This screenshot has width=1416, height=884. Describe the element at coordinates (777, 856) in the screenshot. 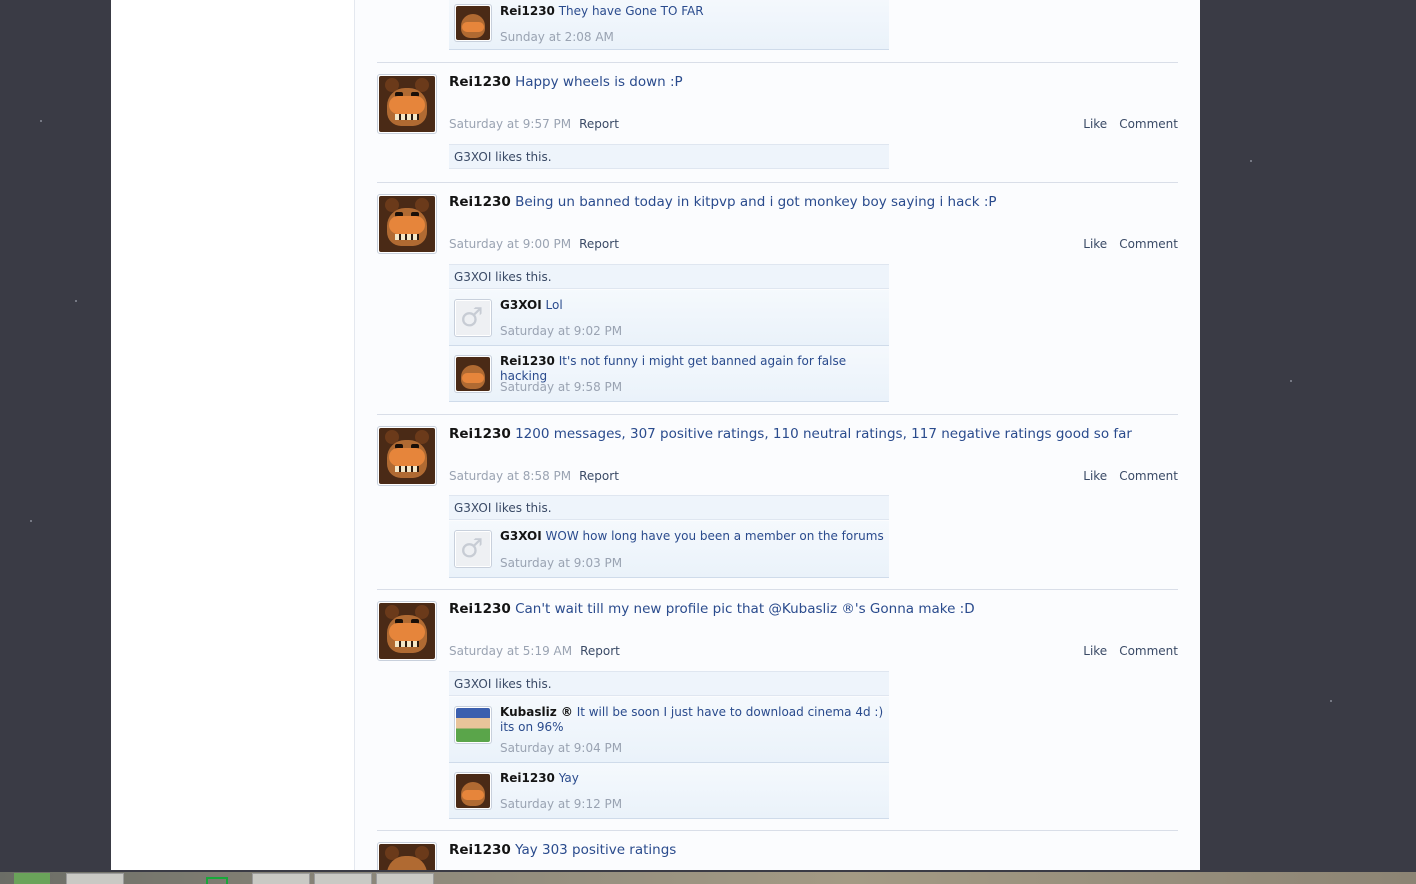

I see `profile-post: Rei1230 Yay 303 positive ratings` at that location.